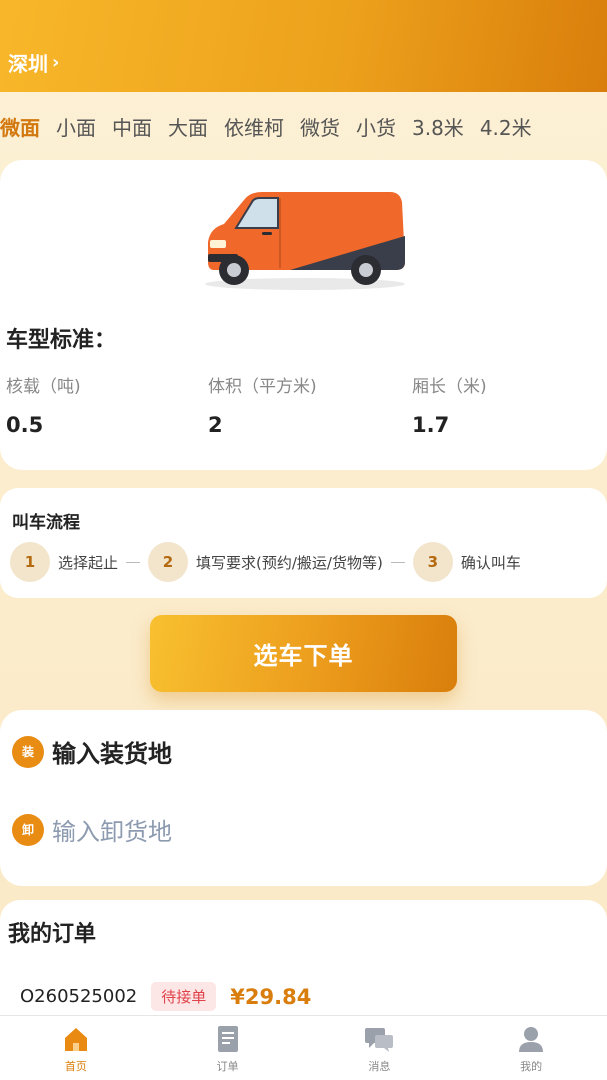 Image resolution: width=607 pixels, height=1080 pixels. I want to click on vehicle-type-tabs: 微面 小面 中面 大面 依维柯 微货 小货 3.8米 4.2米, so click(303, 128).